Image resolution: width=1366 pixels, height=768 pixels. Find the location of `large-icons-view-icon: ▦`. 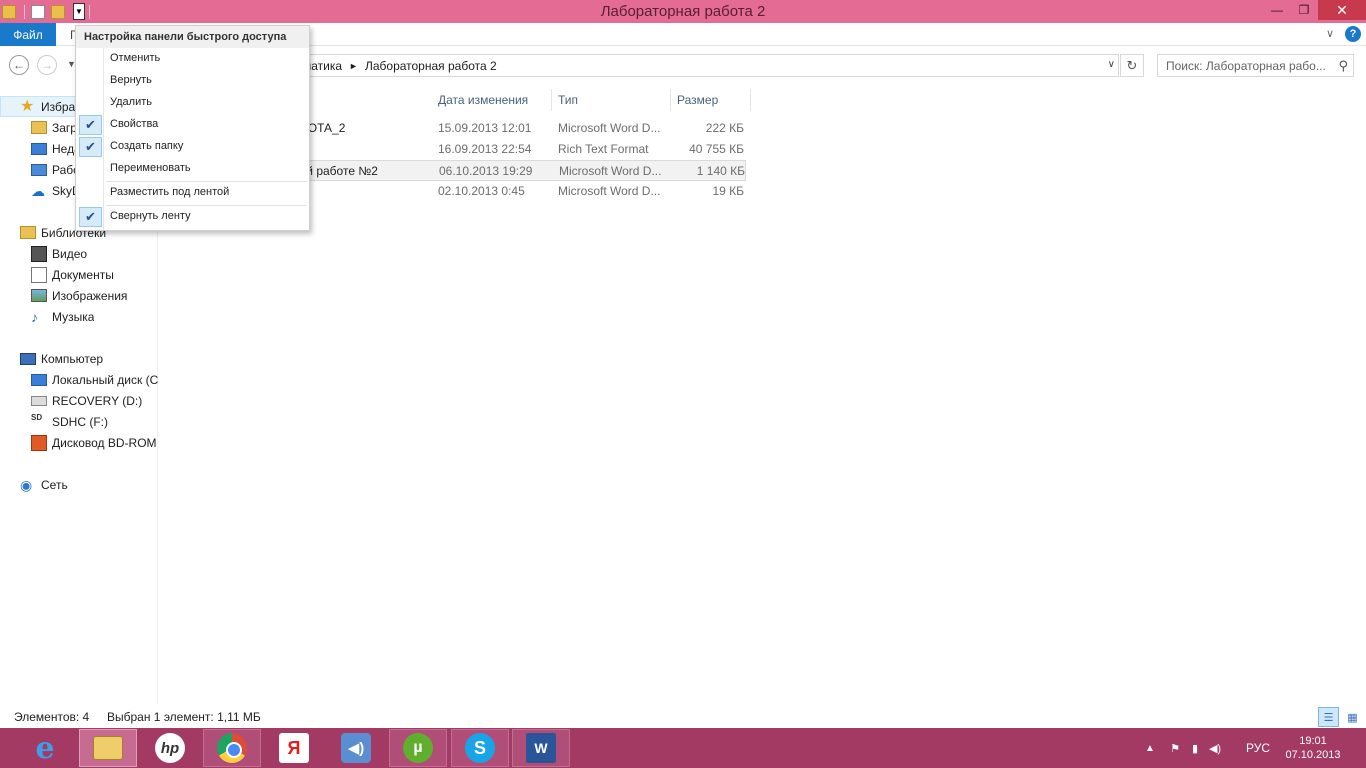

large-icons-view-icon: ▦ is located at coordinates (1352, 717).